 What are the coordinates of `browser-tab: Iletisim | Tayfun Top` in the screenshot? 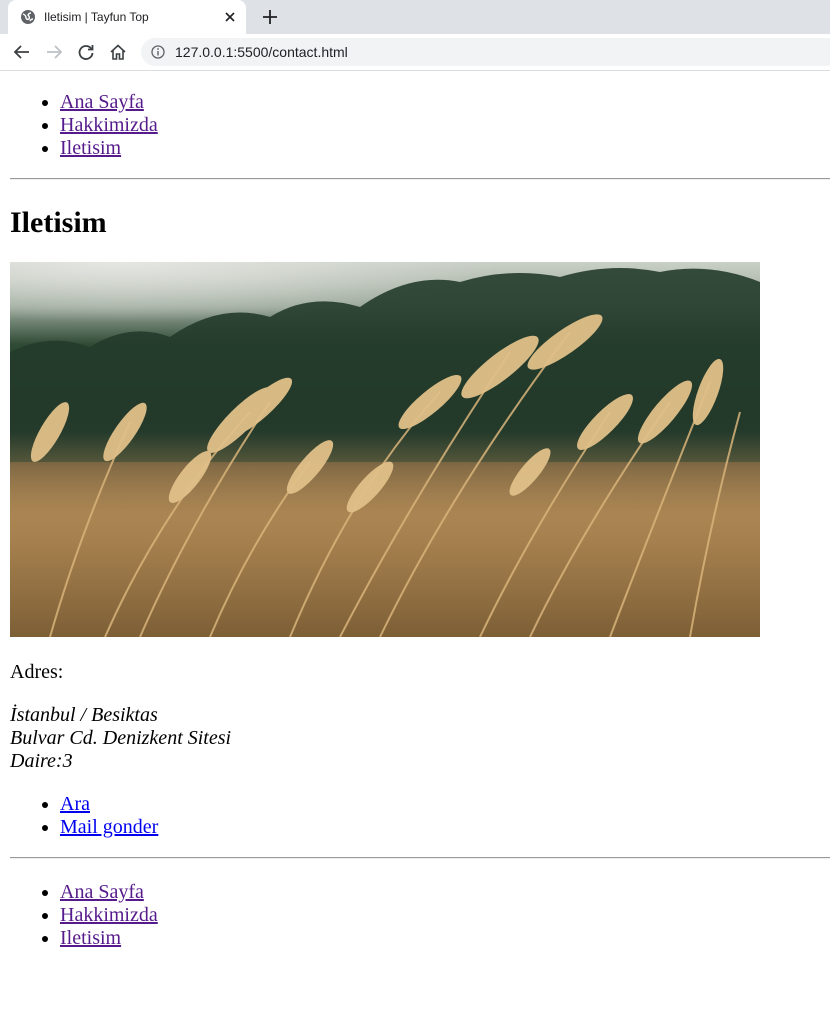 It's located at (127, 17).